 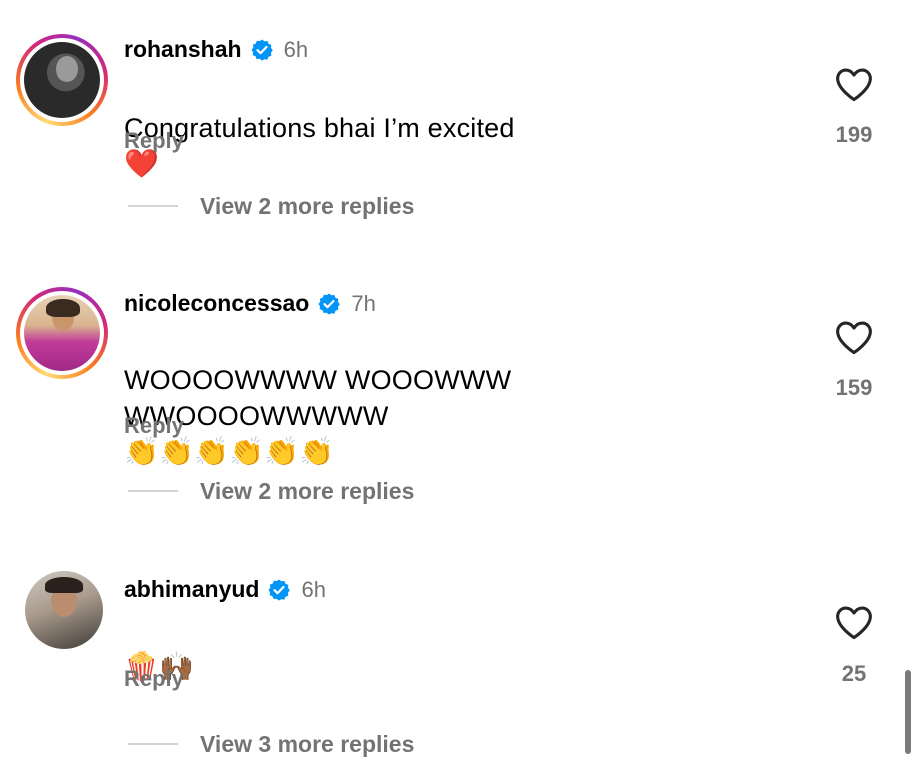 I want to click on like-count: 25, so click(x=854, y=673).